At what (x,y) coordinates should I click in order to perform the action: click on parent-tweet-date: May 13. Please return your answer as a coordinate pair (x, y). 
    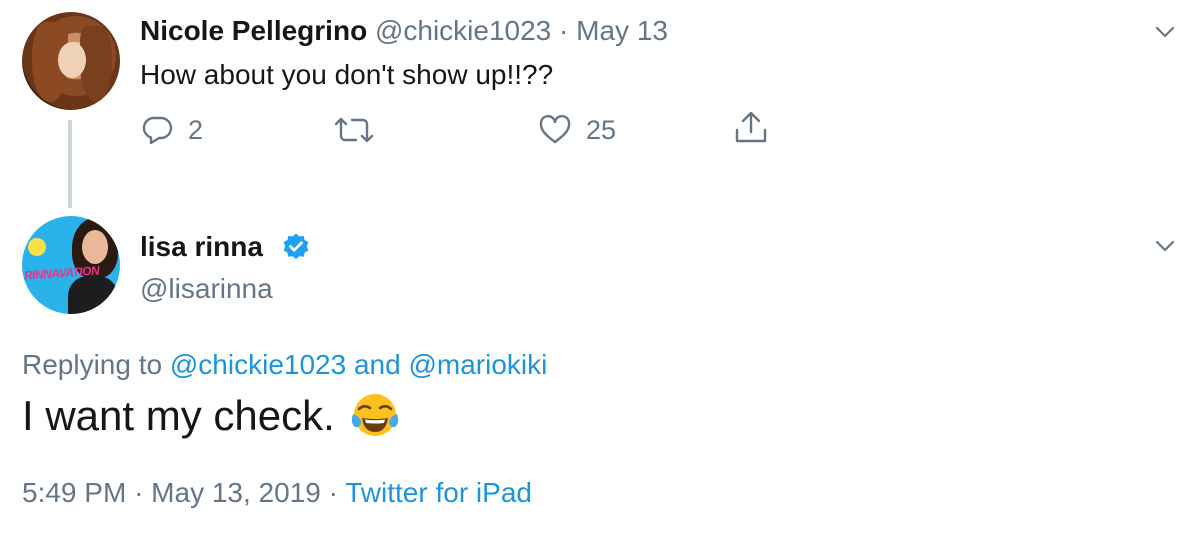
    Looking at the image, I should click on (622, 30).